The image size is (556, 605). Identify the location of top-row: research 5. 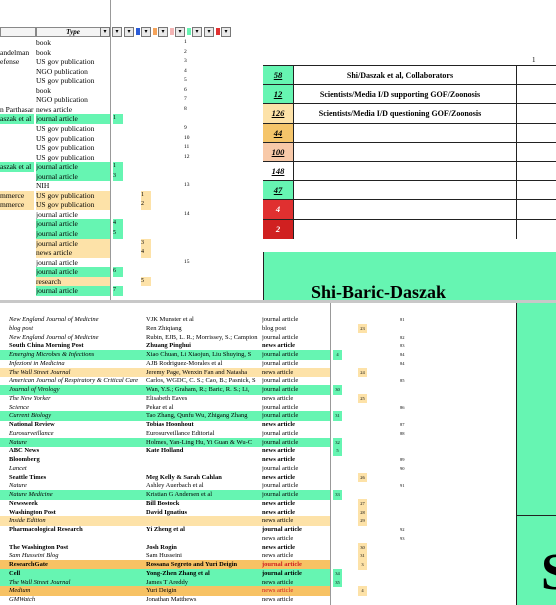
(125, 281).